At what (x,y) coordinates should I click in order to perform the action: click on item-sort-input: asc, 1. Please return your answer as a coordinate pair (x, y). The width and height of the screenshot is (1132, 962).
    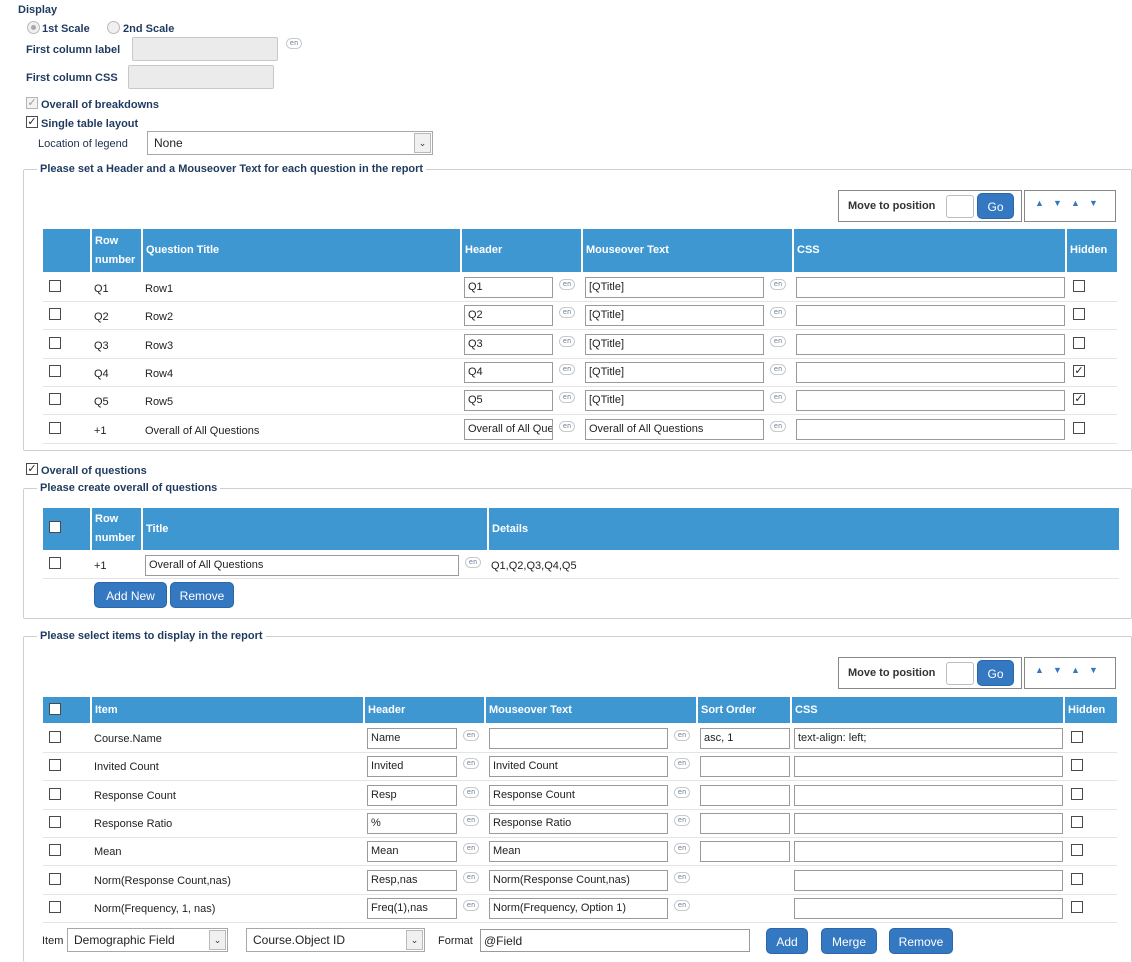
    Looking at the image, I should click on (745, 738).